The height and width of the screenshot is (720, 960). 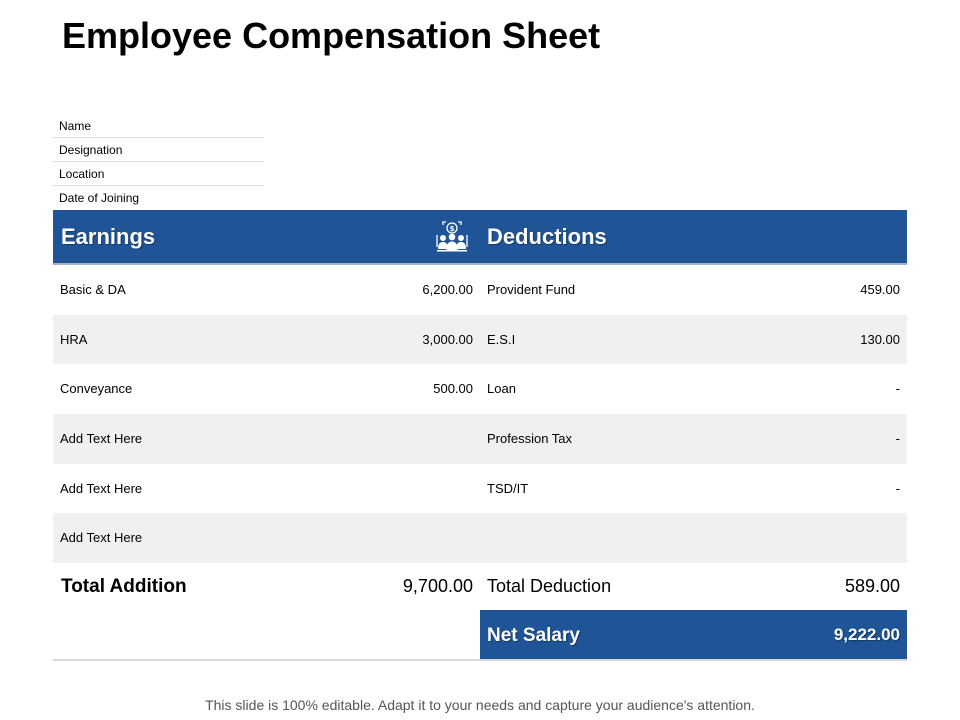 What do you see at coordinates (866, 634) in the screenshot?
I see `net-salary-value: 9,222.00` at bounding box center [866, 634].